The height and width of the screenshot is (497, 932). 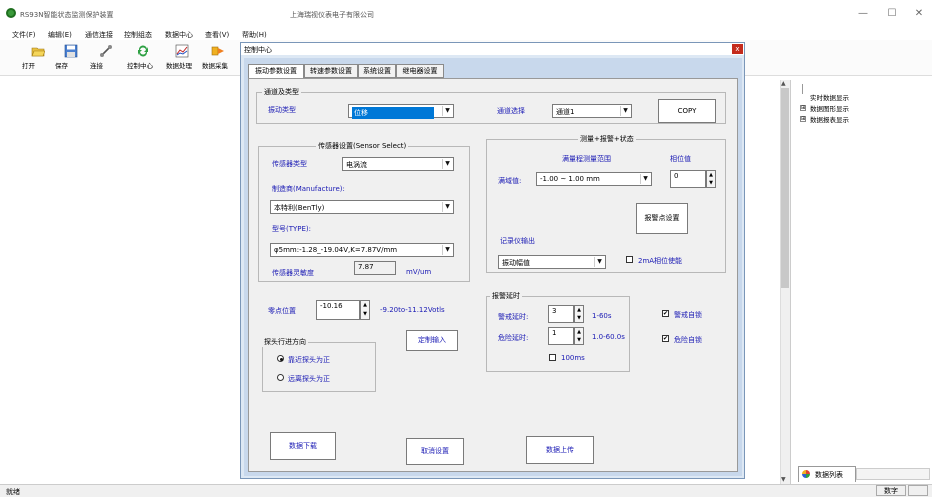 What do you see at coordinates (106, 59) in the screenshot?
I see `connect-button: 连接` at bounding box center [106, 59].